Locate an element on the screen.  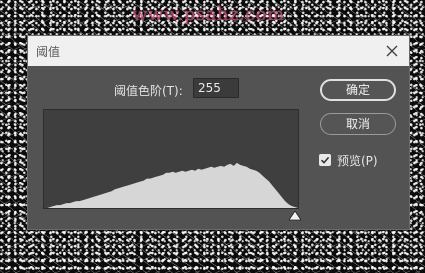
preview-label: 预览(P) is located at coordinates (357, 160).